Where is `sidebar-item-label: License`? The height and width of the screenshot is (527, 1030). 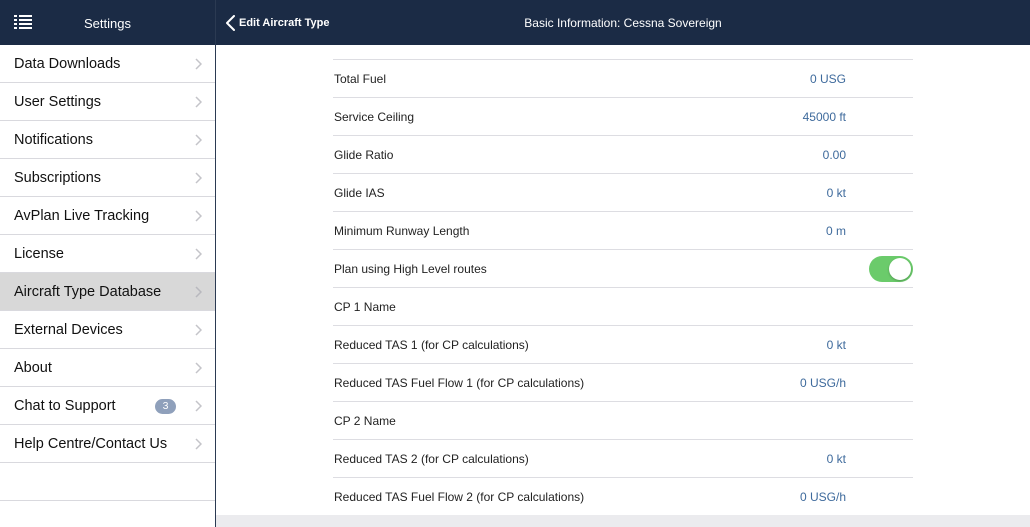
sidebar-item-label: License is located at coordinates (39, 253).